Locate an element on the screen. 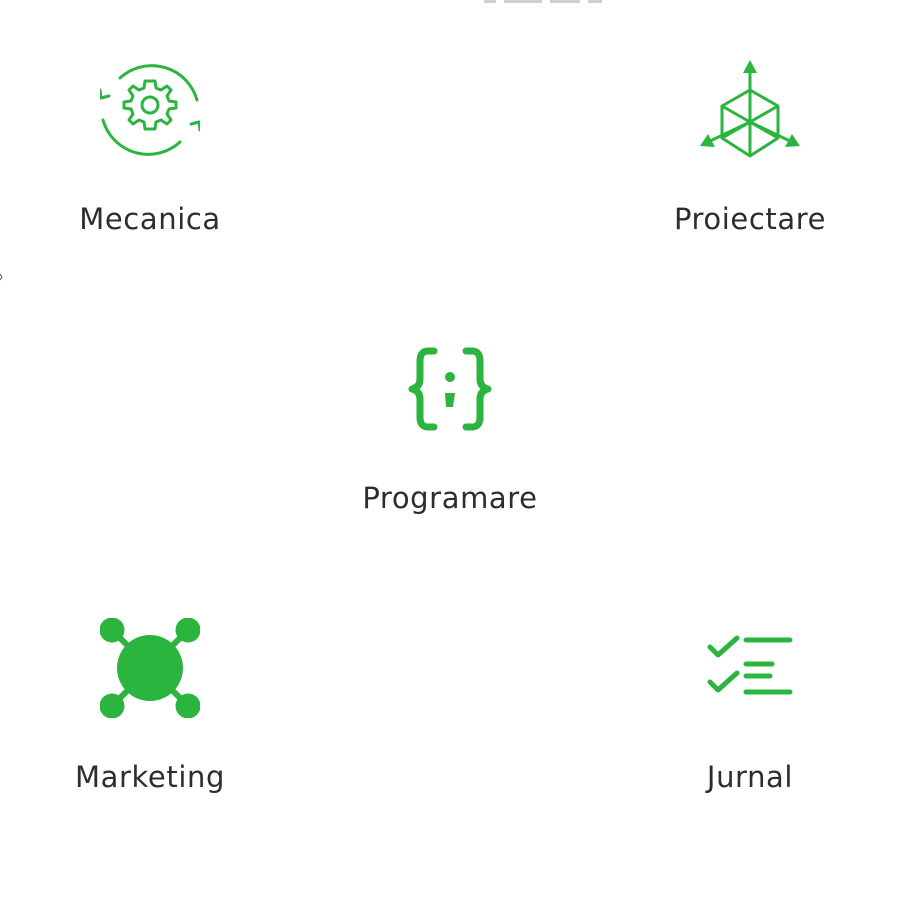 Image resolution: width=900 pixels, height=900 pixels. clipped-top-element is located at coordinates (543, 1).